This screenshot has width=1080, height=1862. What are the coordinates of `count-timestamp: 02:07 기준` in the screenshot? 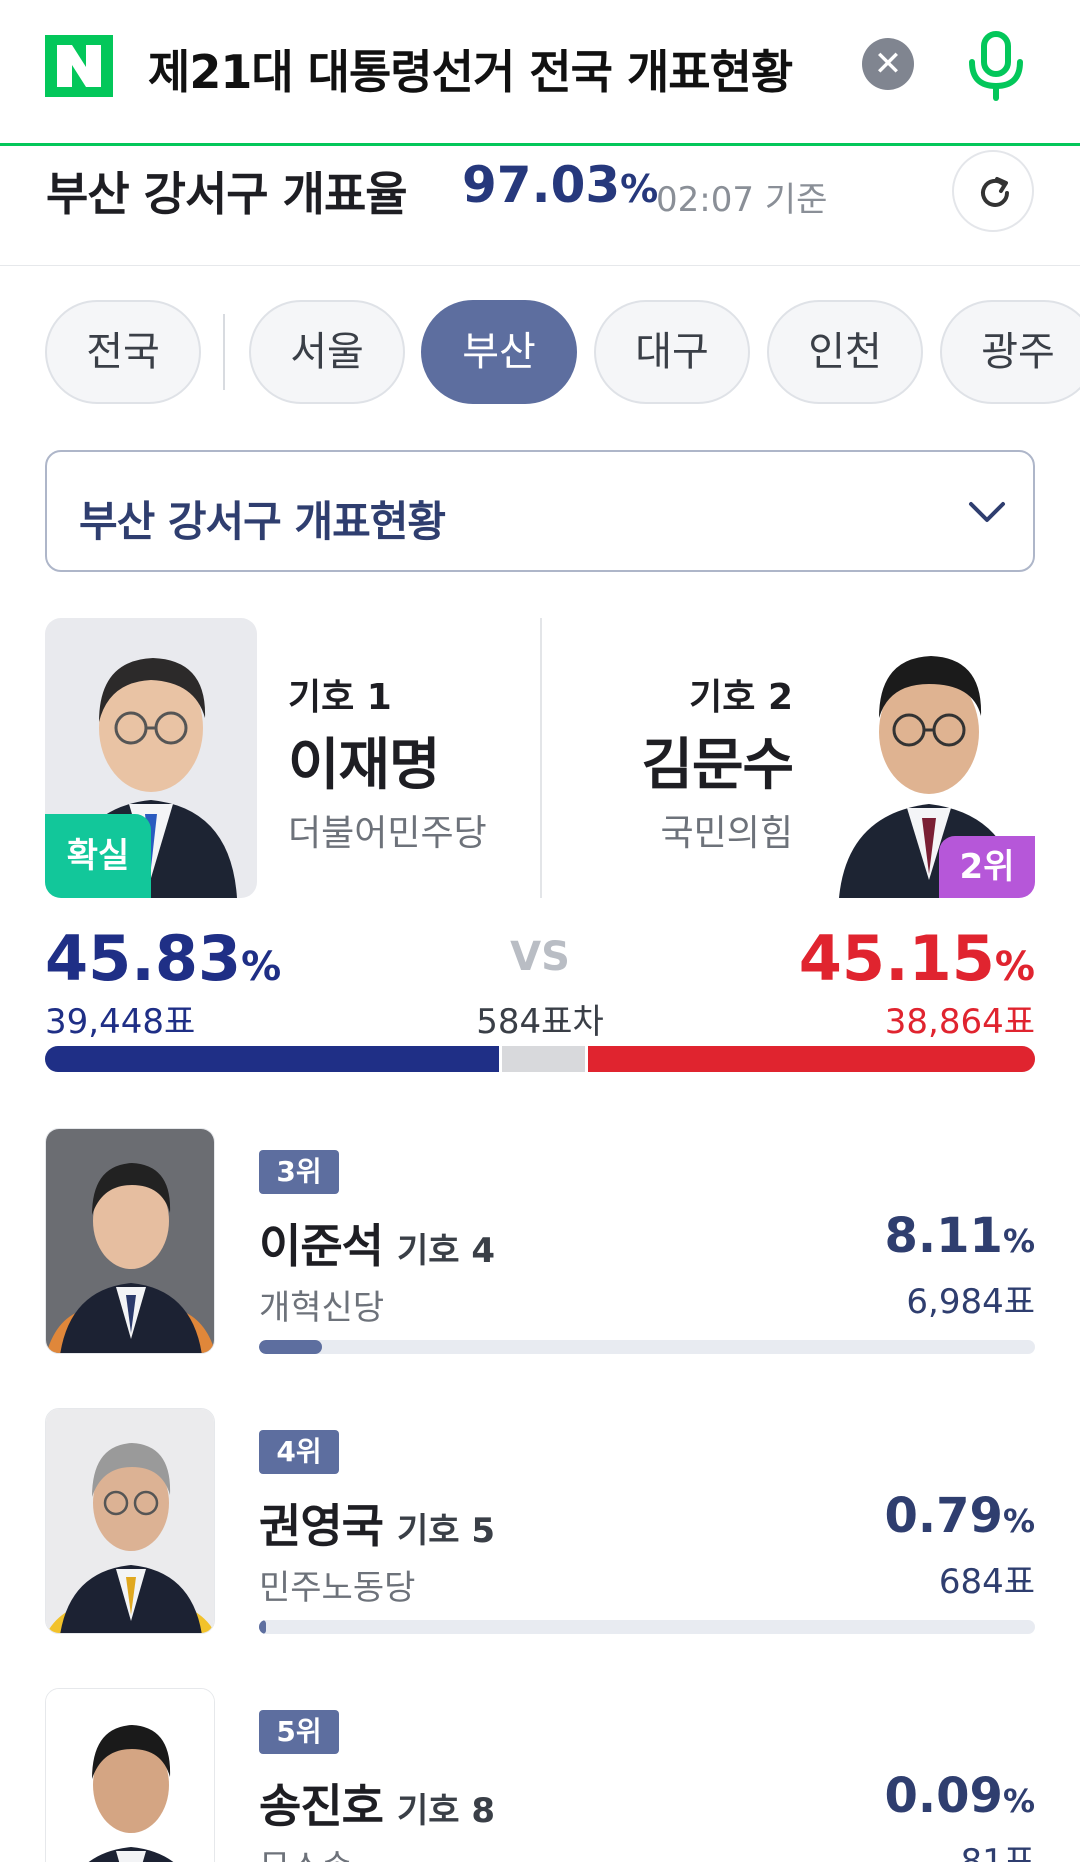 It's located at (742, 200).